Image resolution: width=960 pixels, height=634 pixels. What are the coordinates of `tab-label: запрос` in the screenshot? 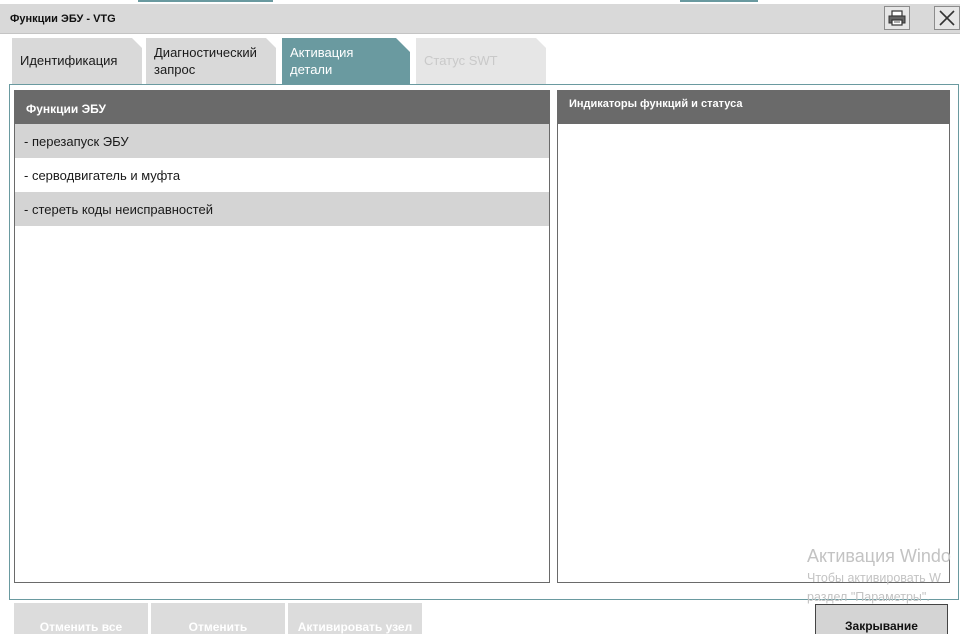 It's located at (175, 69).